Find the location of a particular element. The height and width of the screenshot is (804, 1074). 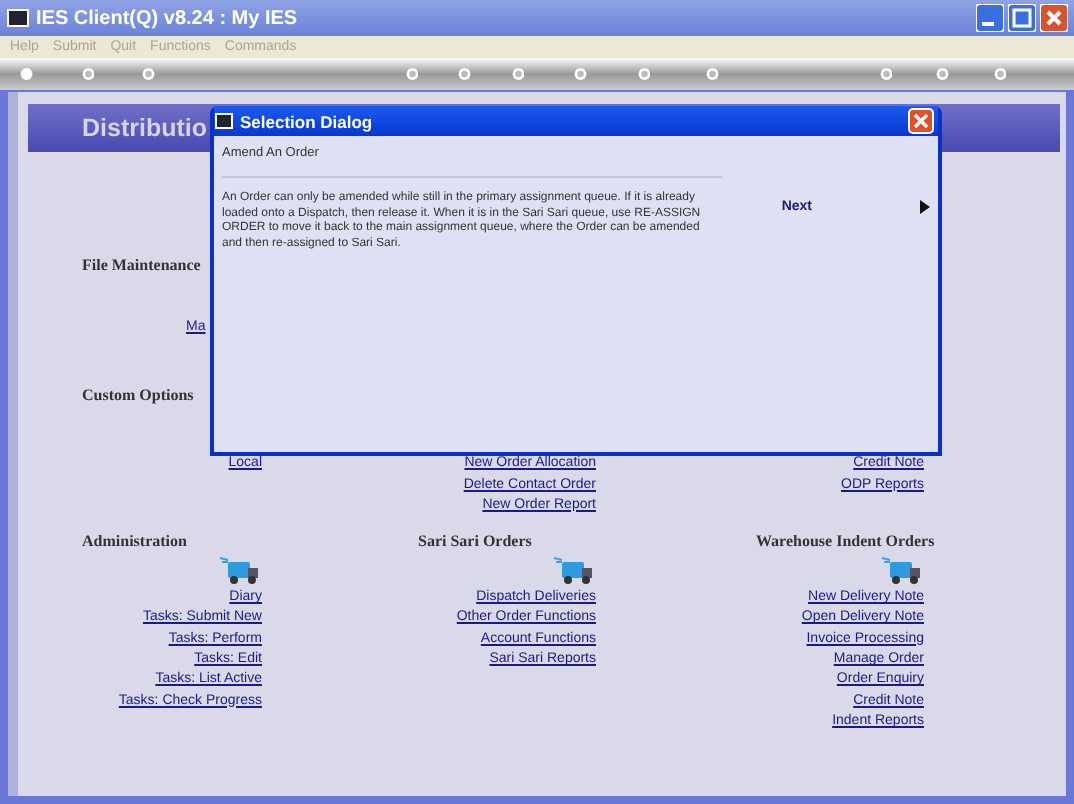

maximize-icon is located at coordinates (1022, 18).